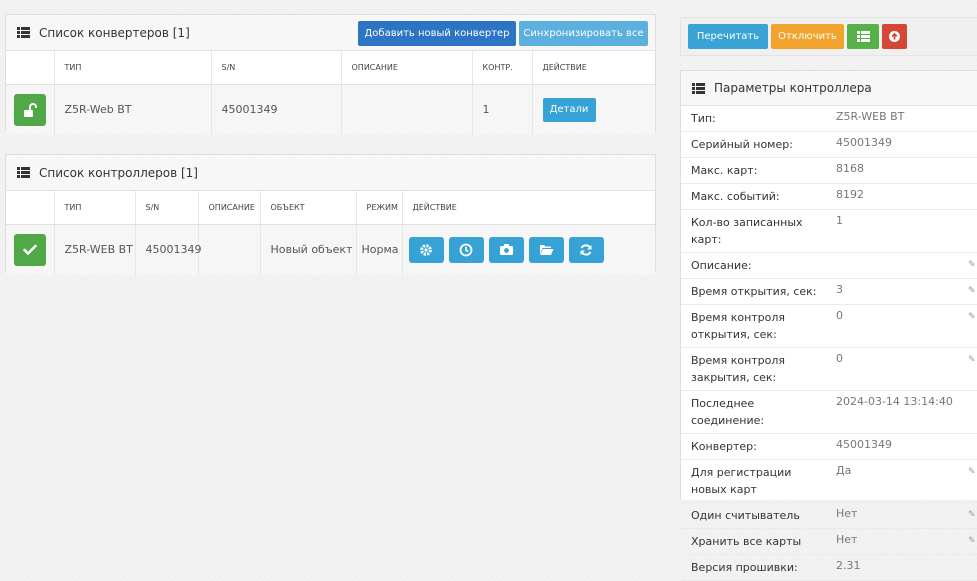 The height and width of the screenshot is (581, 977). Describe the element at coordinates (829, 145) in the screenshot. I see `param-row: Серийный номер: 45001349` at that location.